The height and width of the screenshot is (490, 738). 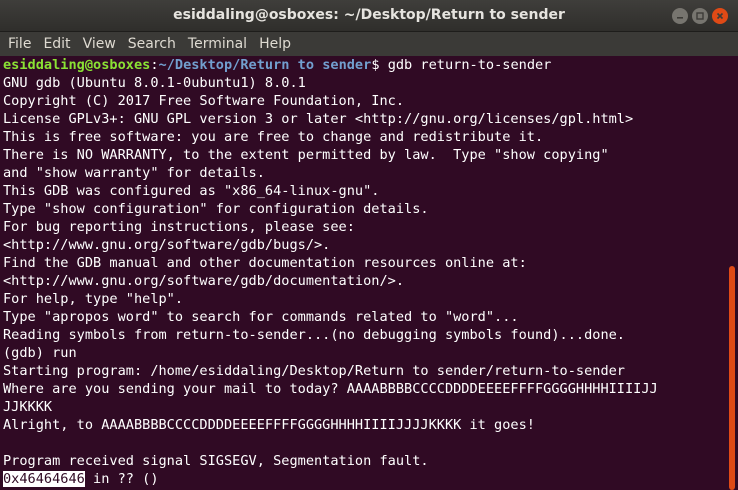 What do you see at coordinates (363, 479) in the screenshot?
I see `fault-line: 0x46464646 in ?? ()` at bounding box center [363, 479].